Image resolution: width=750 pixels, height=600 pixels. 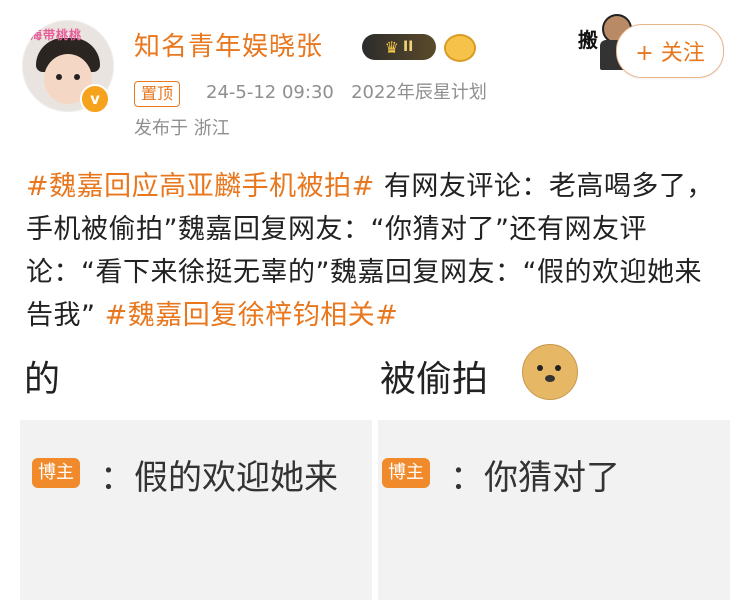 What do you see at coordinates (588, 40) in the screenshot?
I see `sticker-text: 搬` at bounding box center [588, 40].